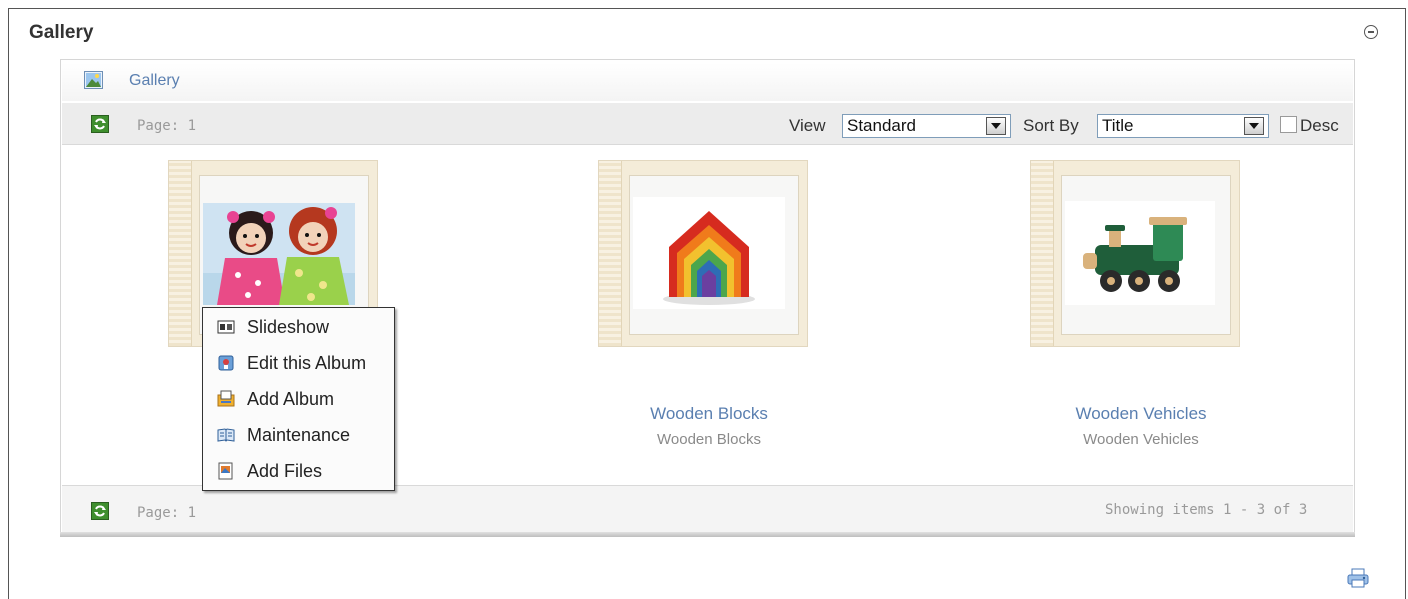 The image size is (1408, 599). Describe the element at coordinates (291, 399) in the screenshot. I see `menu-item-label: Add Album` at that location.